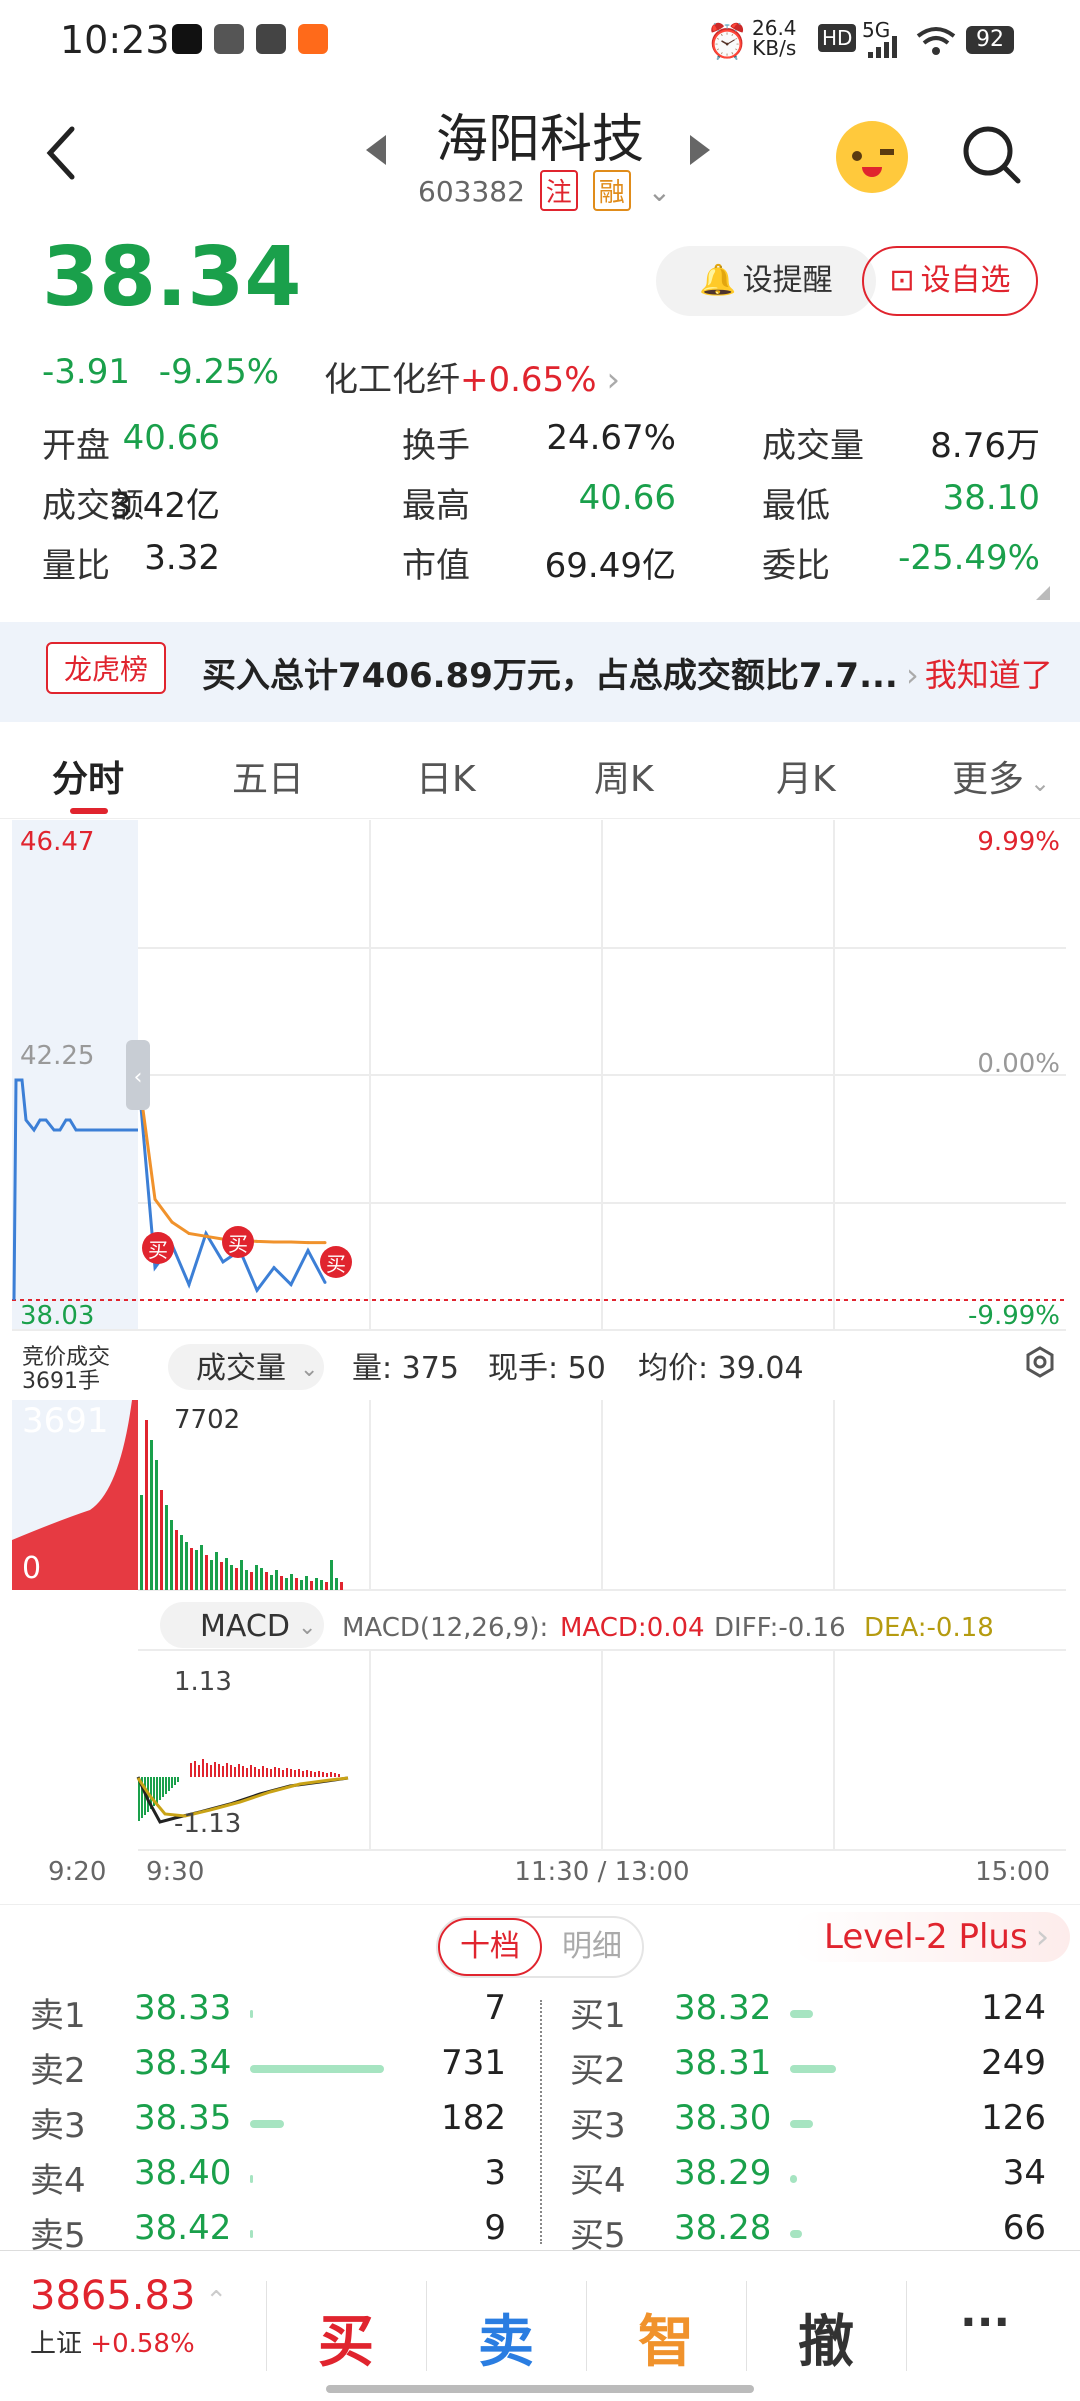  I want to click on buy-level-label: 买4, so click(598, 2181).